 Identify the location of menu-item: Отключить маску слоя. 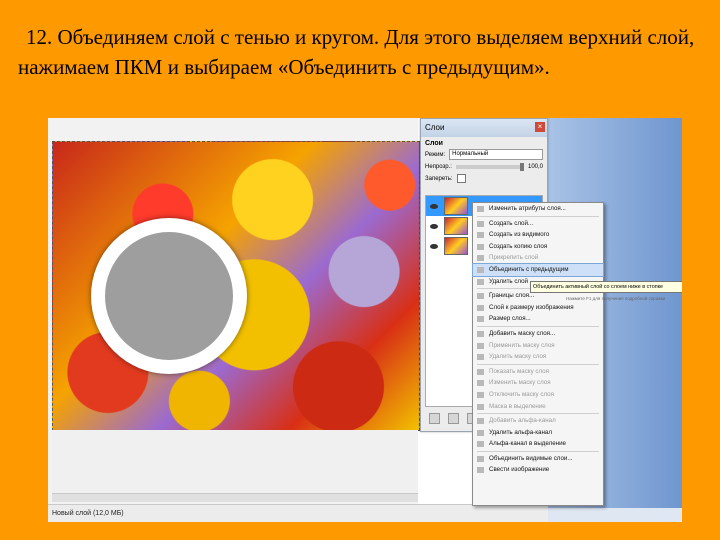
(538, 395).